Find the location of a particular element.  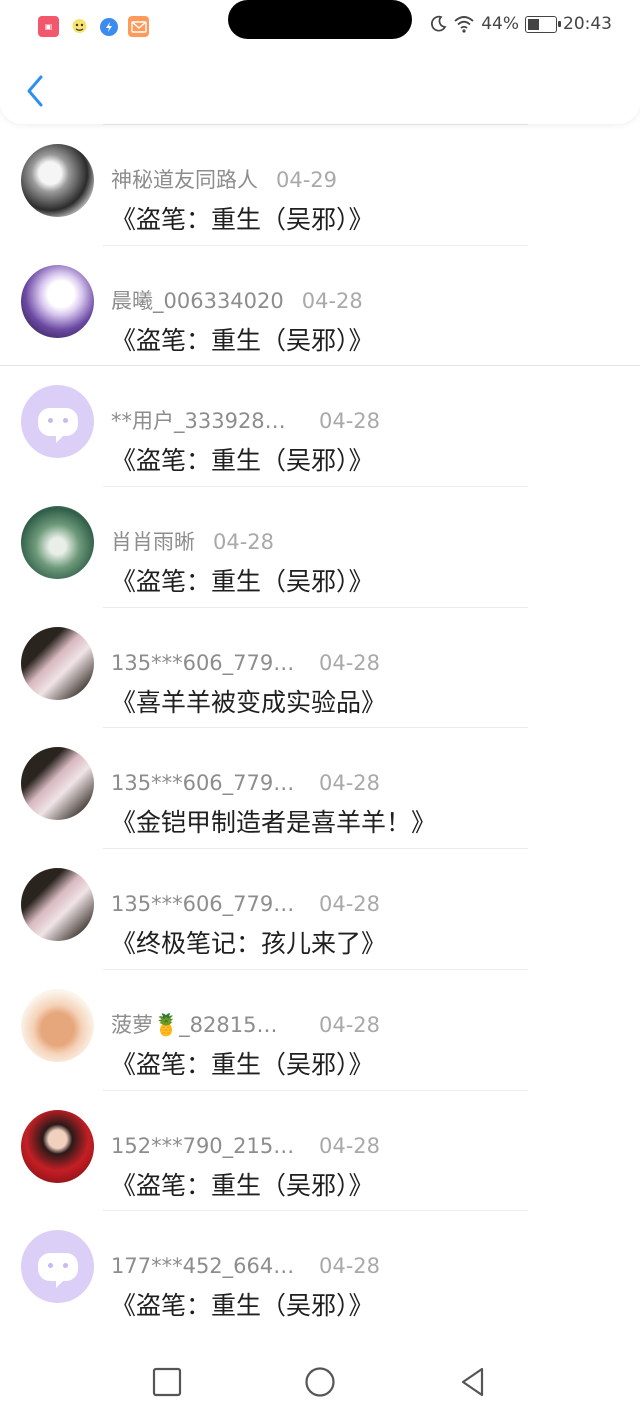

status-indicators: 44% 20:43 is located at coordinates (520, 24).